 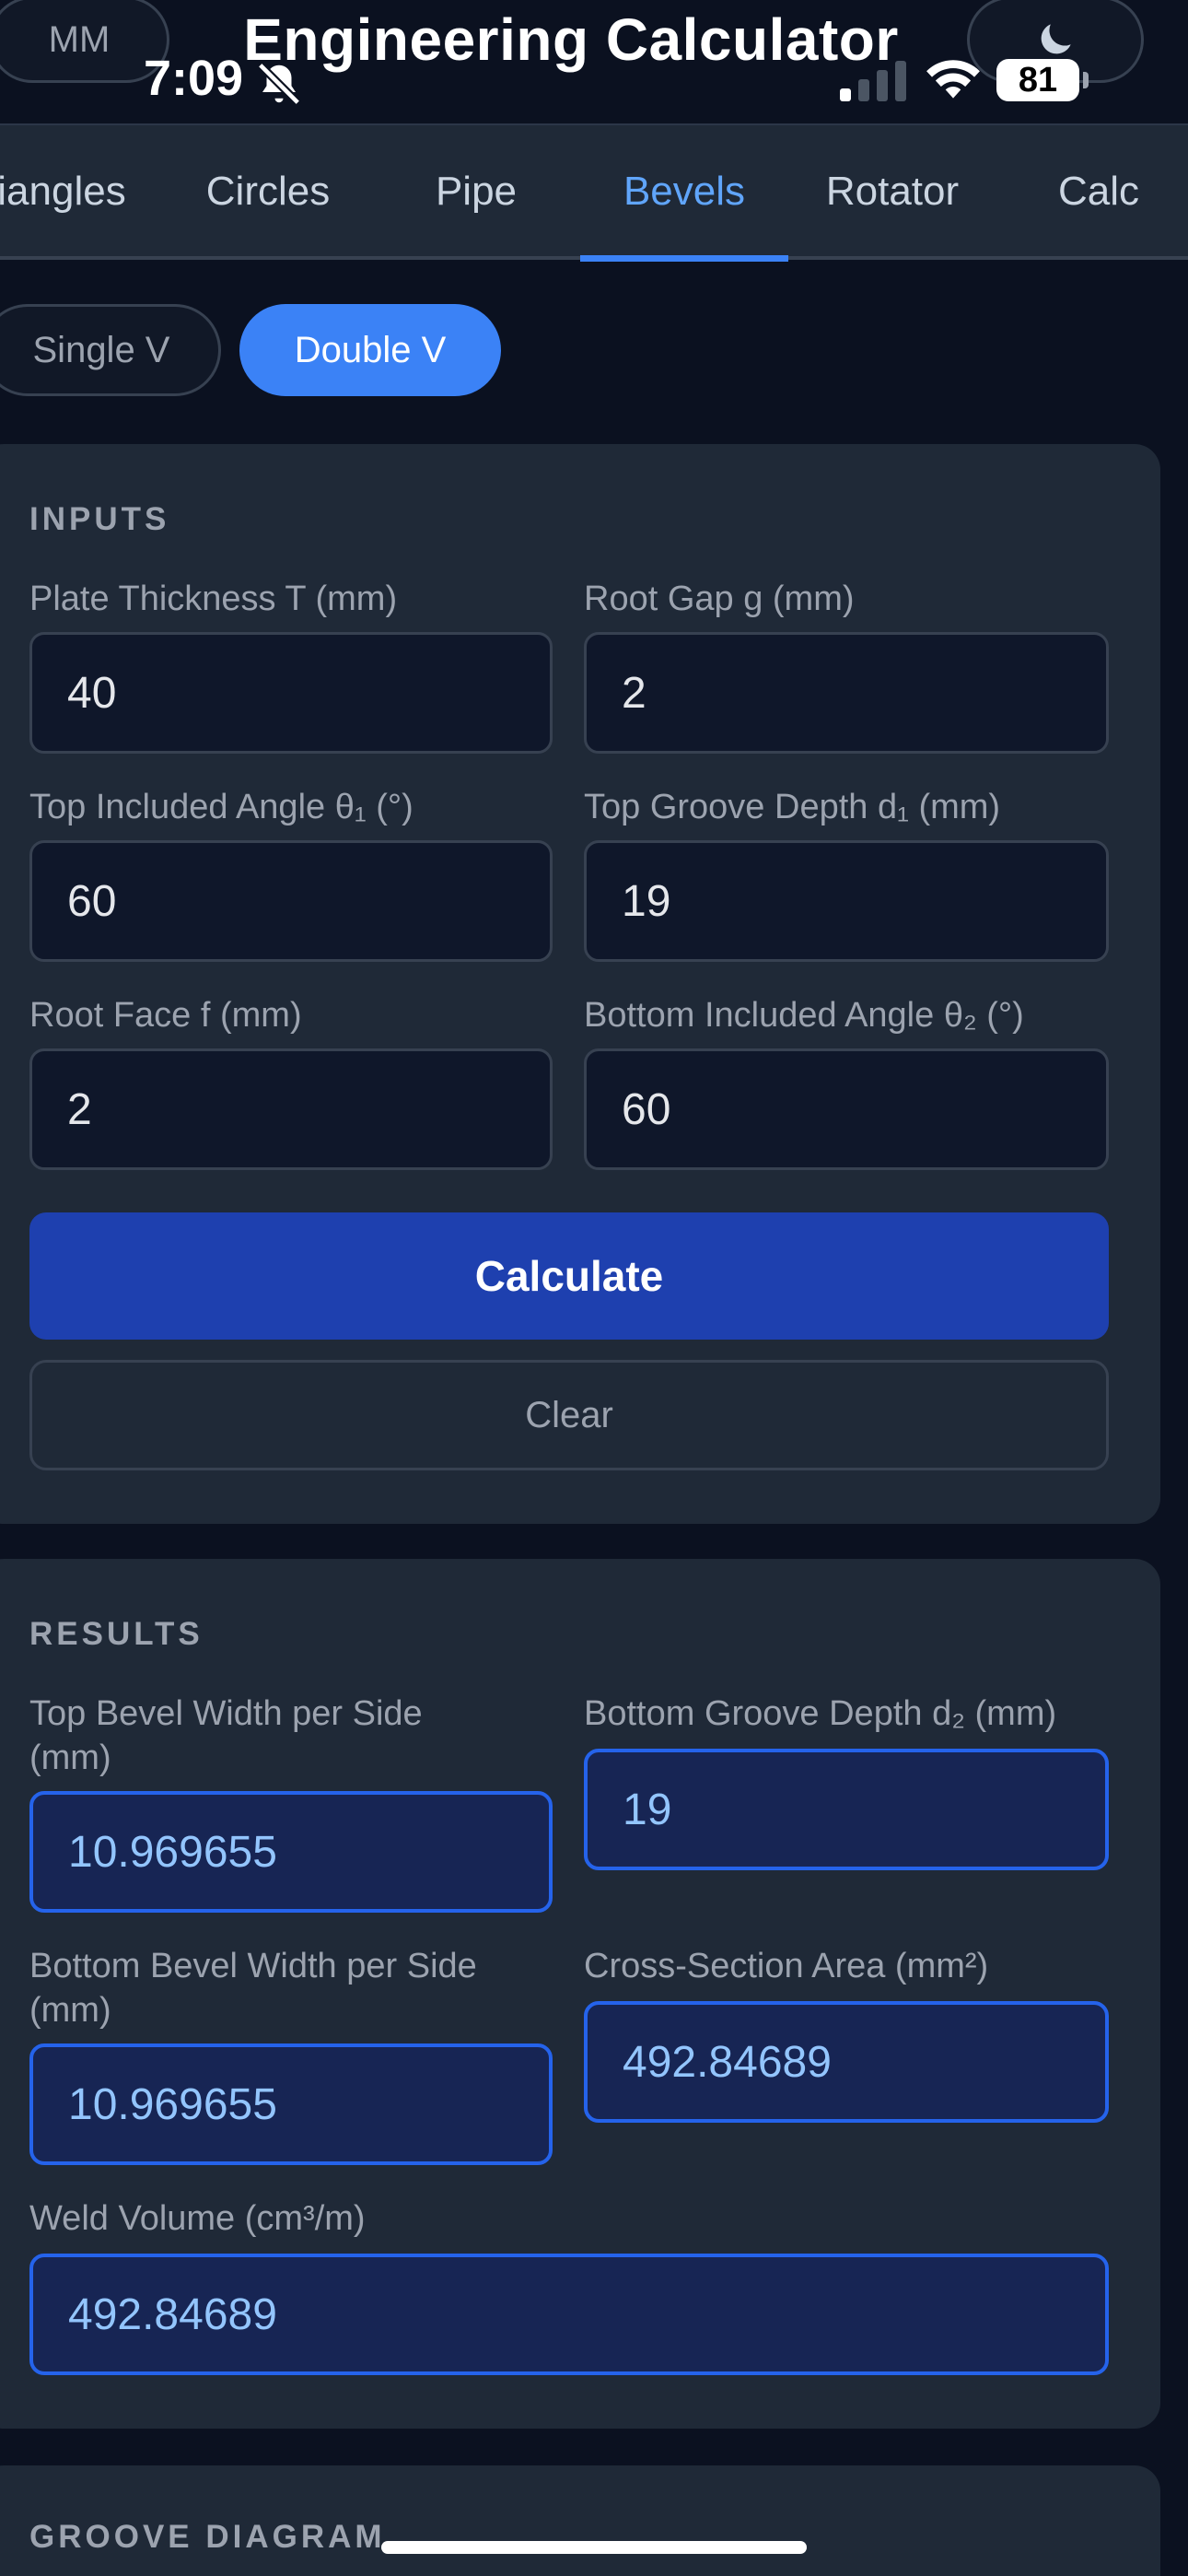 I want to click on calculator-tabs: iangles Circles Pipe Bevels Rotator Calc, so click(x=594, y=192).